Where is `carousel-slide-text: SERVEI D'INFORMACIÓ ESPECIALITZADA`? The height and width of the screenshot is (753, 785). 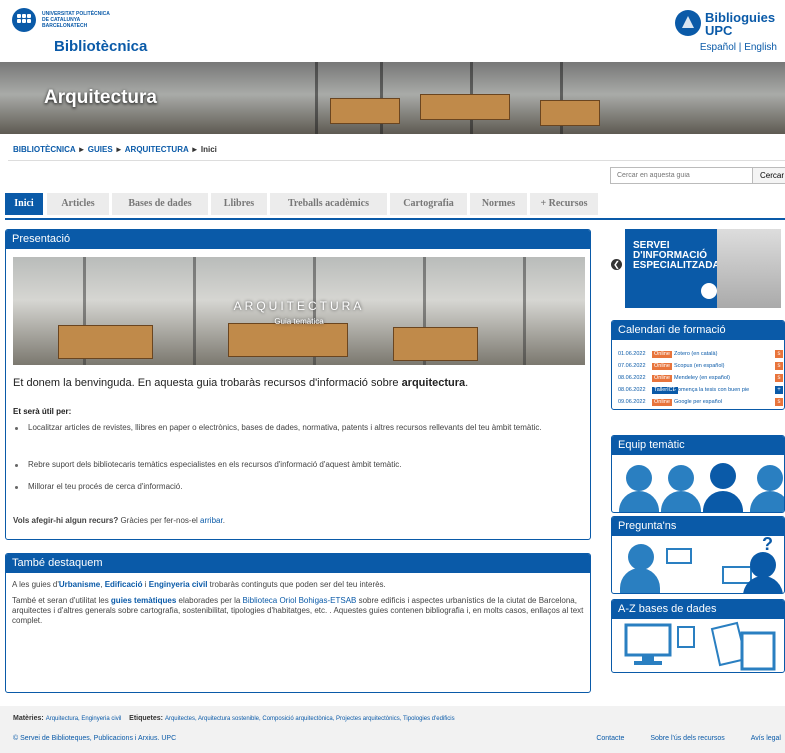 carousel-slide-text: SERVEI D'INFORMACIÓ ESPECIALITZADA is located at coordinates (676, 255).